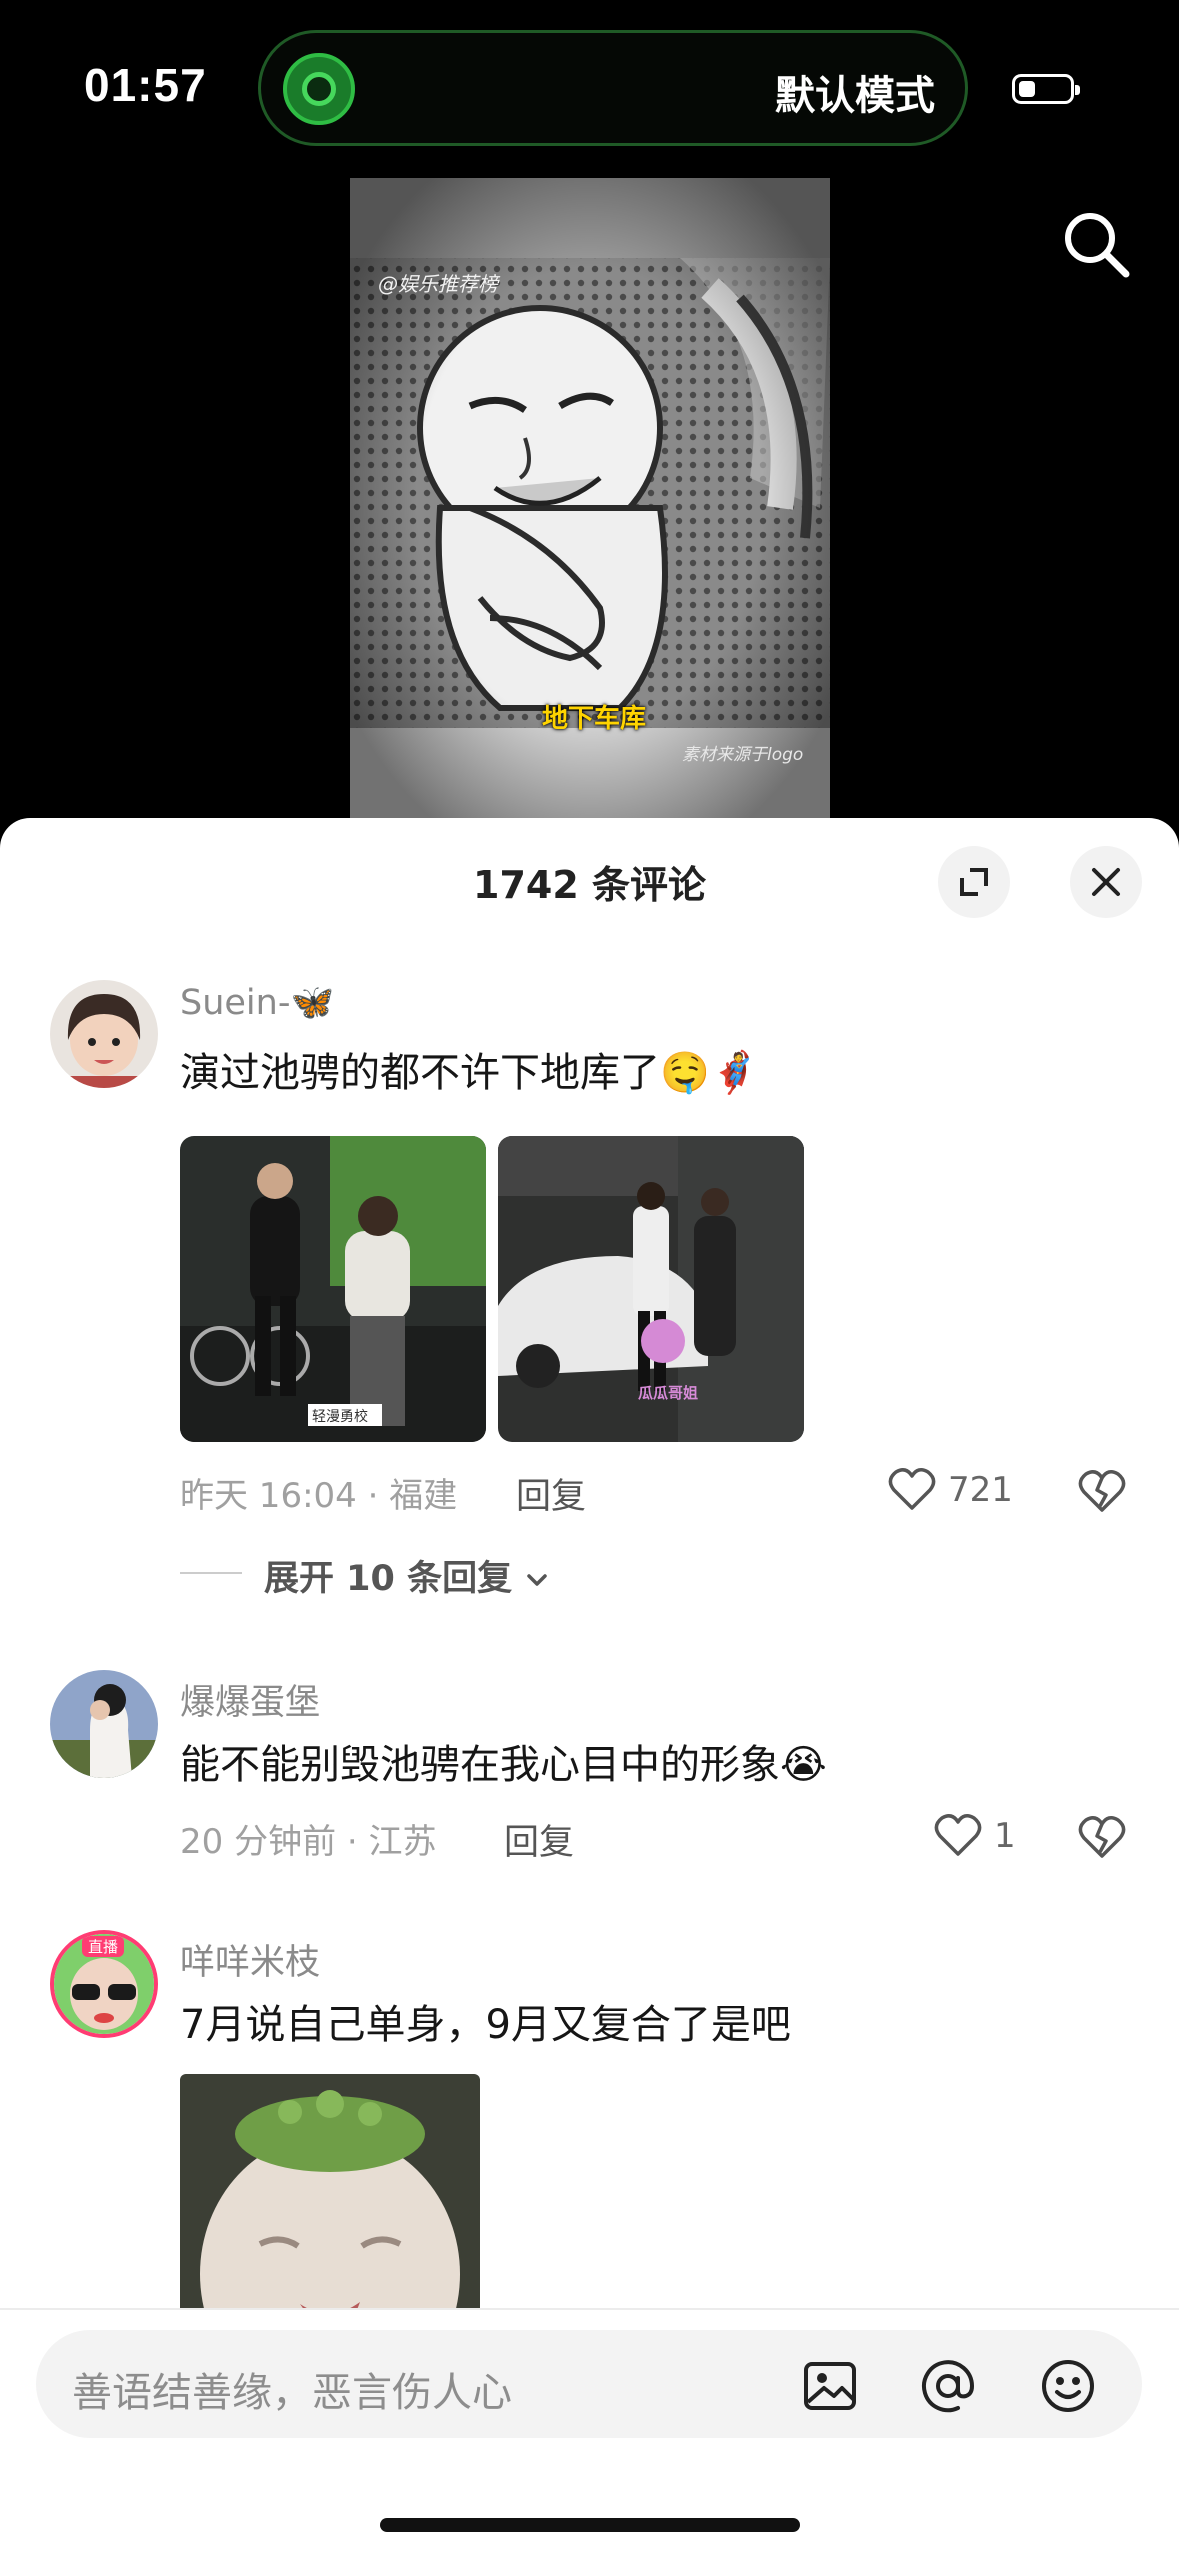  Describe the element at coordinates (651, 1289) in the screenshot. I see `comment-image: 瓜瓜哥姐` at that location.